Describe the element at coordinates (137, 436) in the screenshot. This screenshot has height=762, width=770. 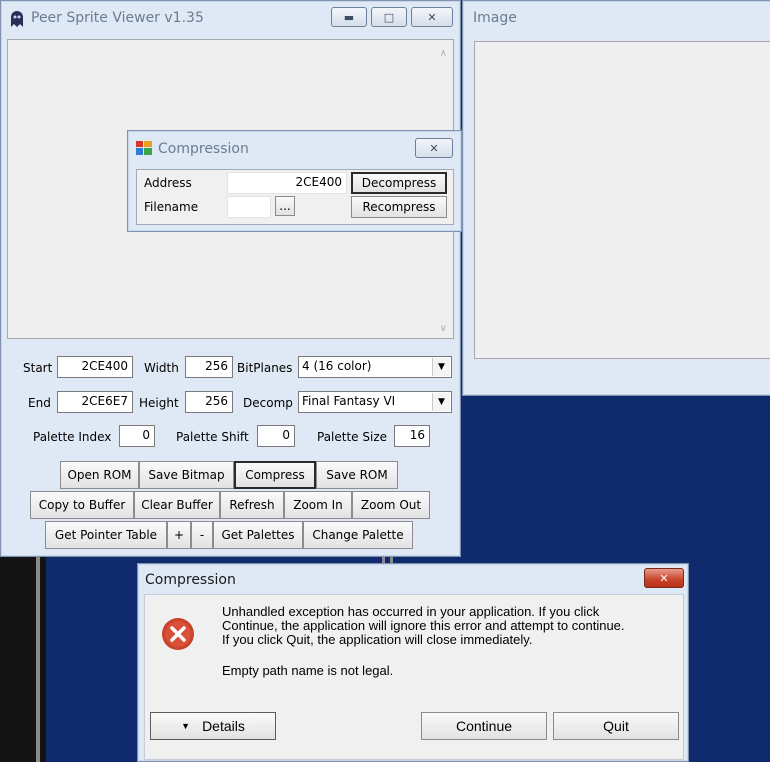
I see `palette-index-input: 0` at that location.